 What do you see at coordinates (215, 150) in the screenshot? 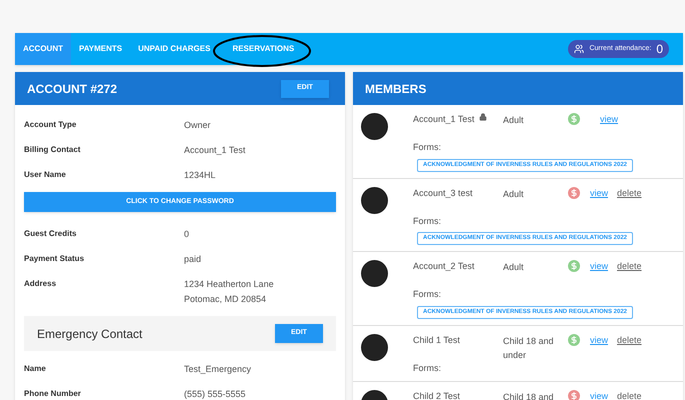
I see `field-value: Account_1 Test` at bounding box center [215, 150].